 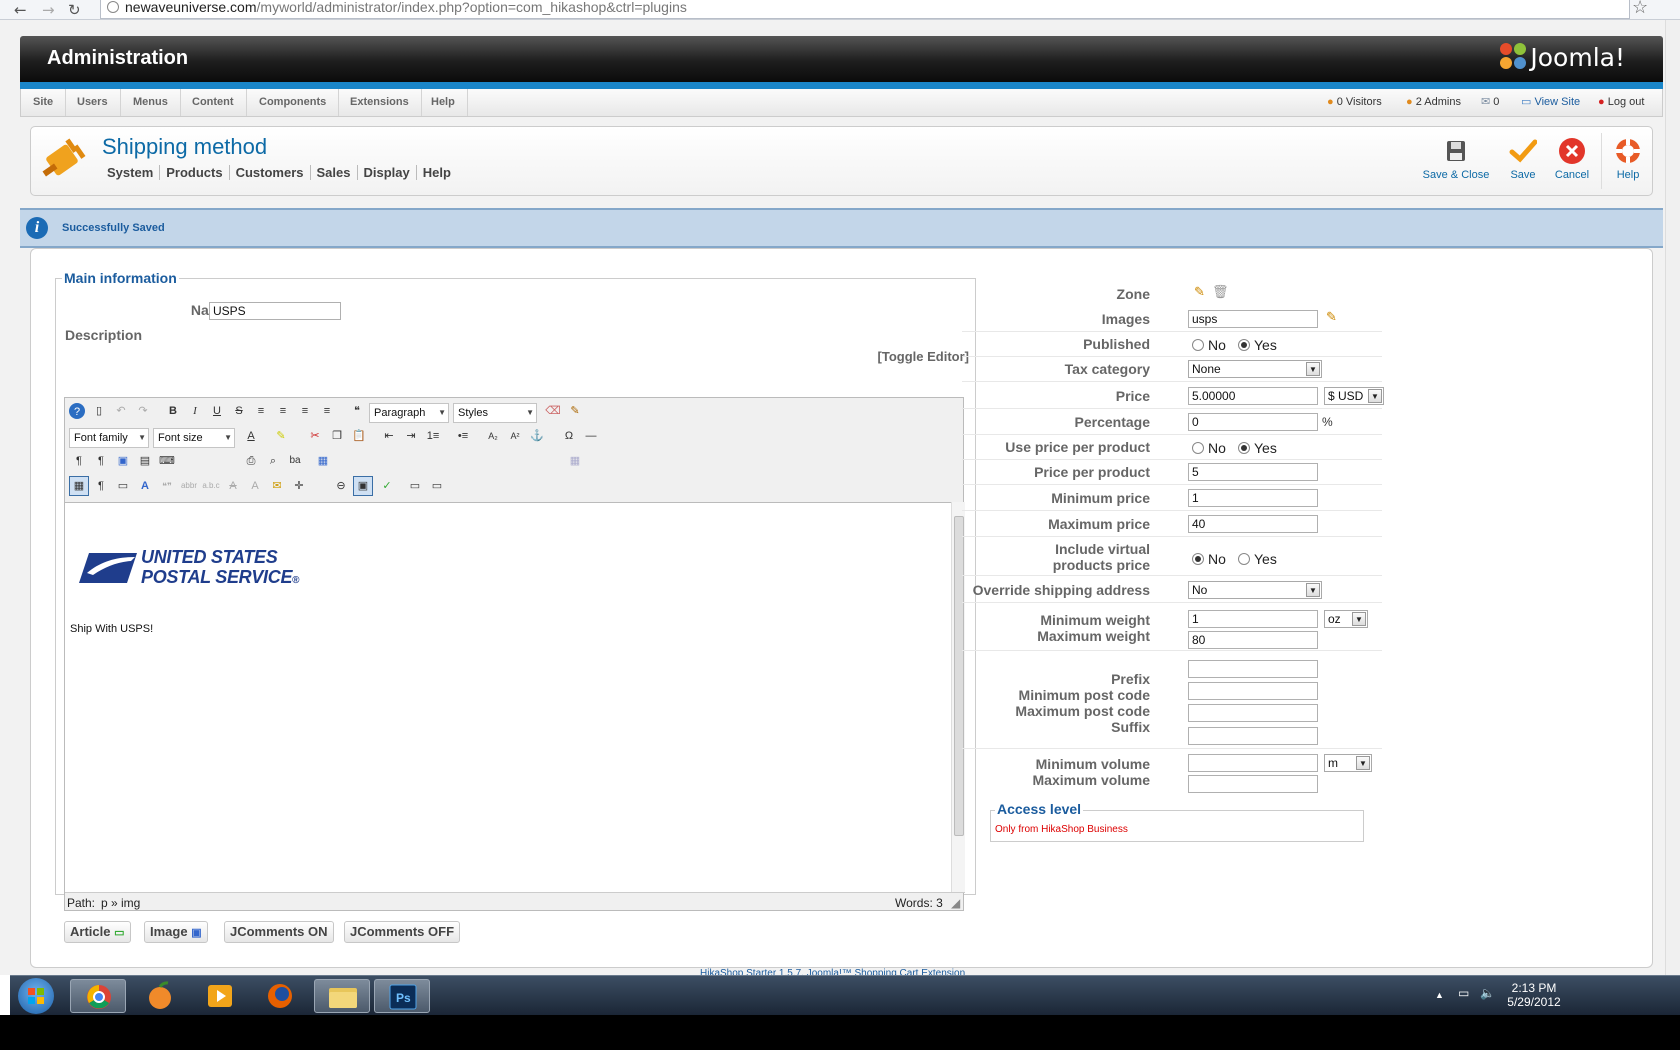 I want to click on use-price-no-option: No, so click(x=1209, y=449).